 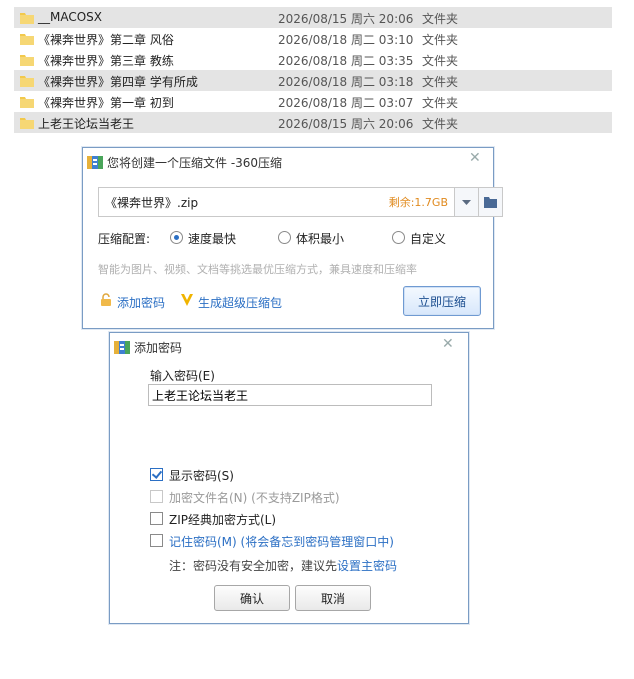 I want to click on add-password-link: 添加密码, so click(x=141, y=302).